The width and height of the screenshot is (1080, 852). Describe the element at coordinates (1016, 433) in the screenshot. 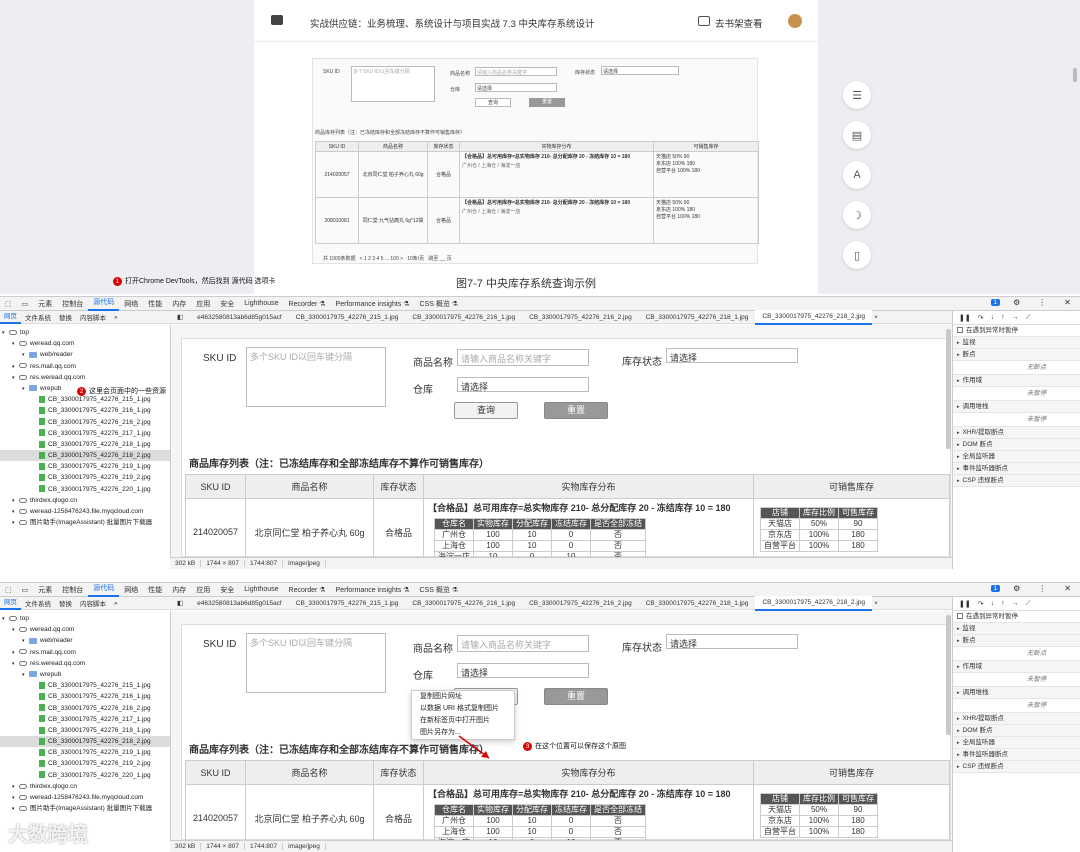

I see `section-xhr: ▸ XHR/提取断点` at that location.